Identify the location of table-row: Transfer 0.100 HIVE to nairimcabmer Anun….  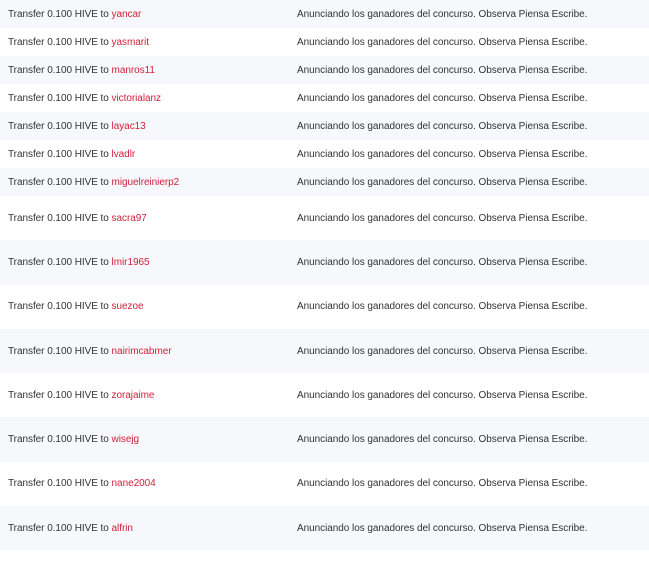
(324, 351).